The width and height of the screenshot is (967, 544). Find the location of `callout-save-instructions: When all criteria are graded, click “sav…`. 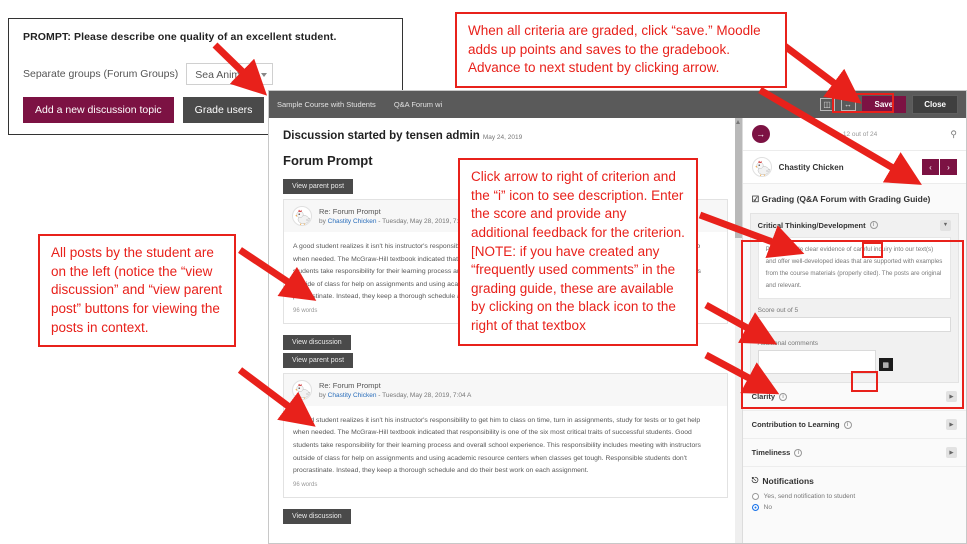

callout-save-instructions: When all criteria are graded, click “sav… is located at coordinates (621, 50).